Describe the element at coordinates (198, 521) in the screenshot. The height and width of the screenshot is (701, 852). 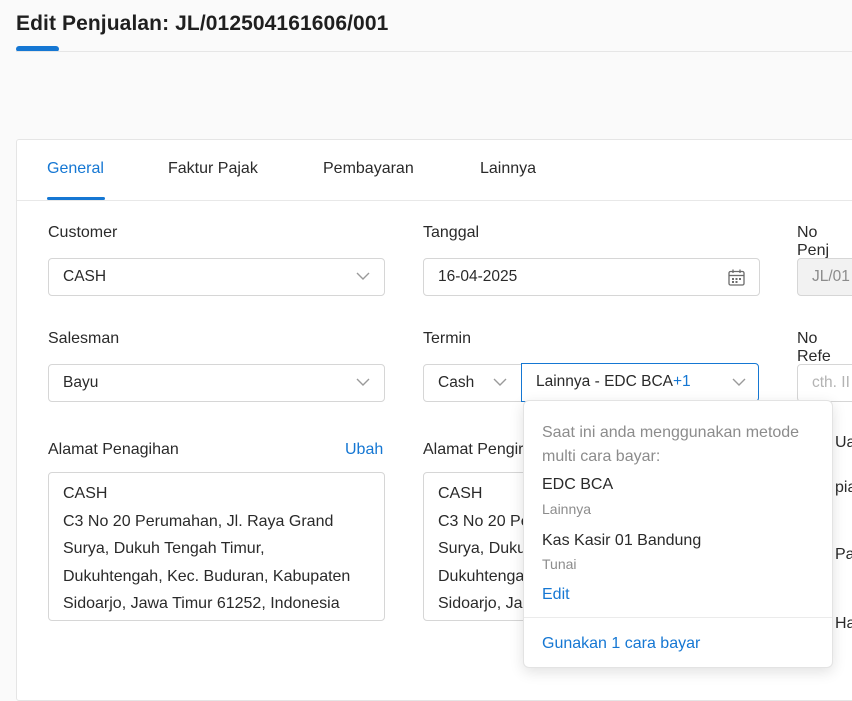
I see `address-line: C3 No 20 Perumahan, Jl. Raya Grand` at that location.